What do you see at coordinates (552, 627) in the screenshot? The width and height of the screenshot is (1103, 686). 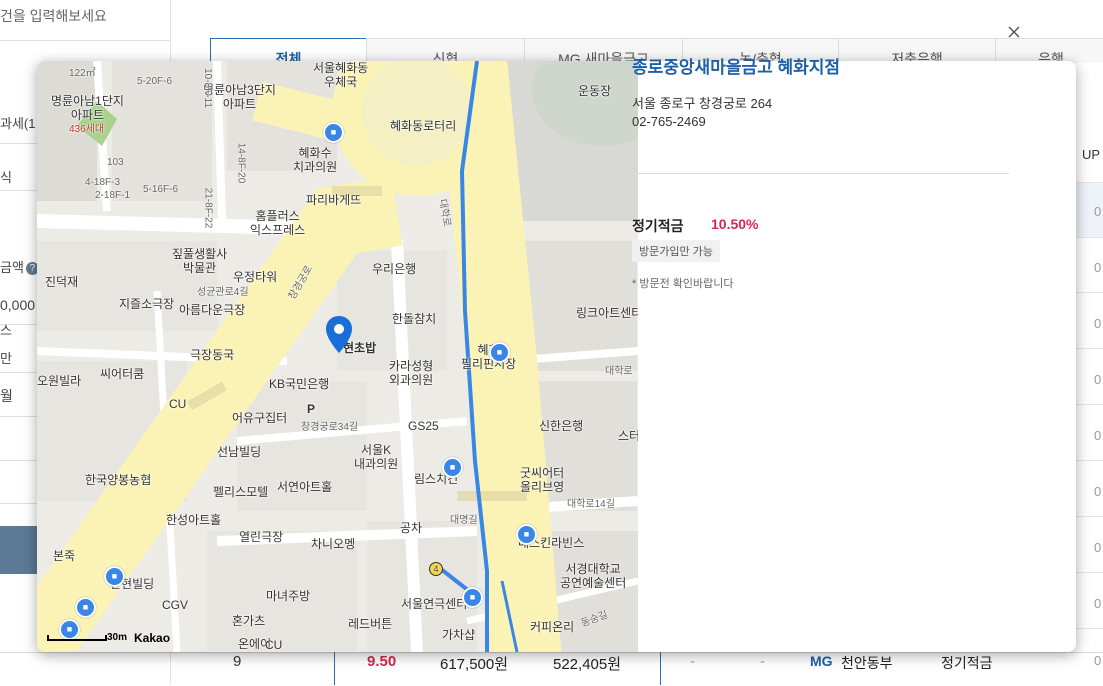 I see `map-label: 커피온리` at bounding box center [552, 627].